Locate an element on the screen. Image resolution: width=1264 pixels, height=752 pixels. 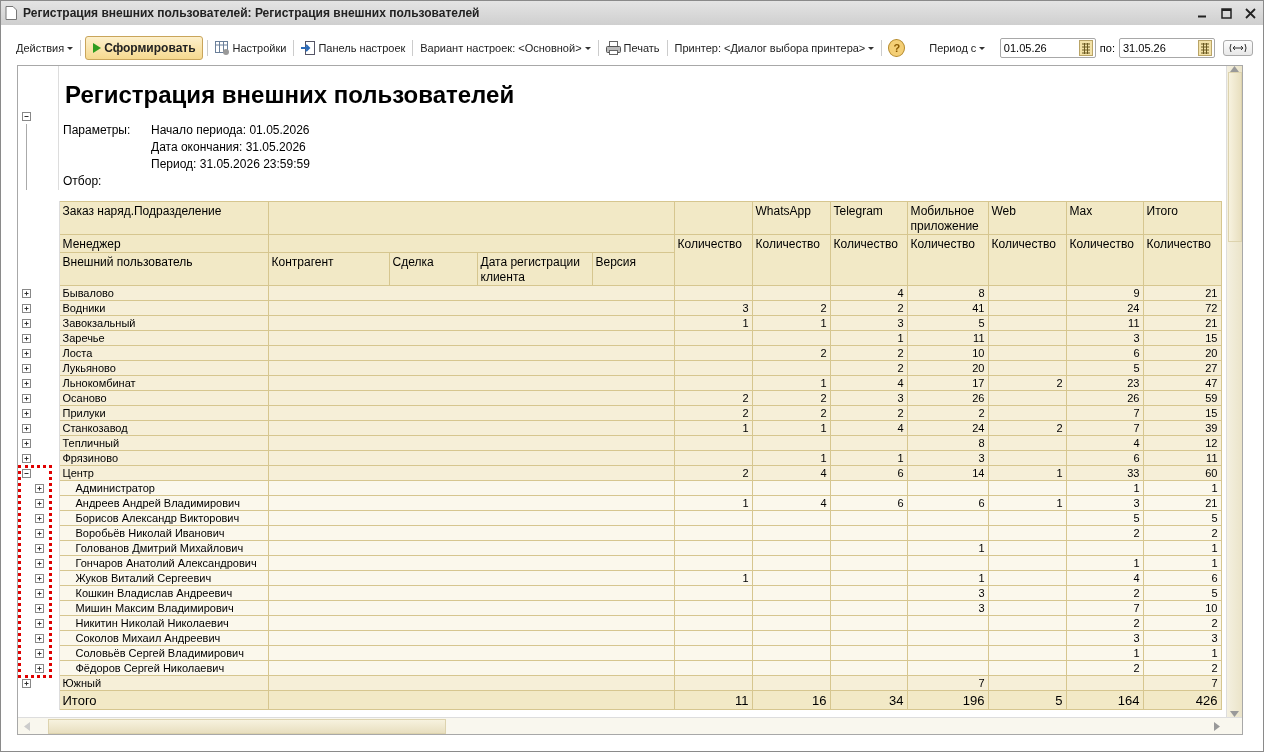
parameters-label: Параметры: is located at coordinates (97, 130).